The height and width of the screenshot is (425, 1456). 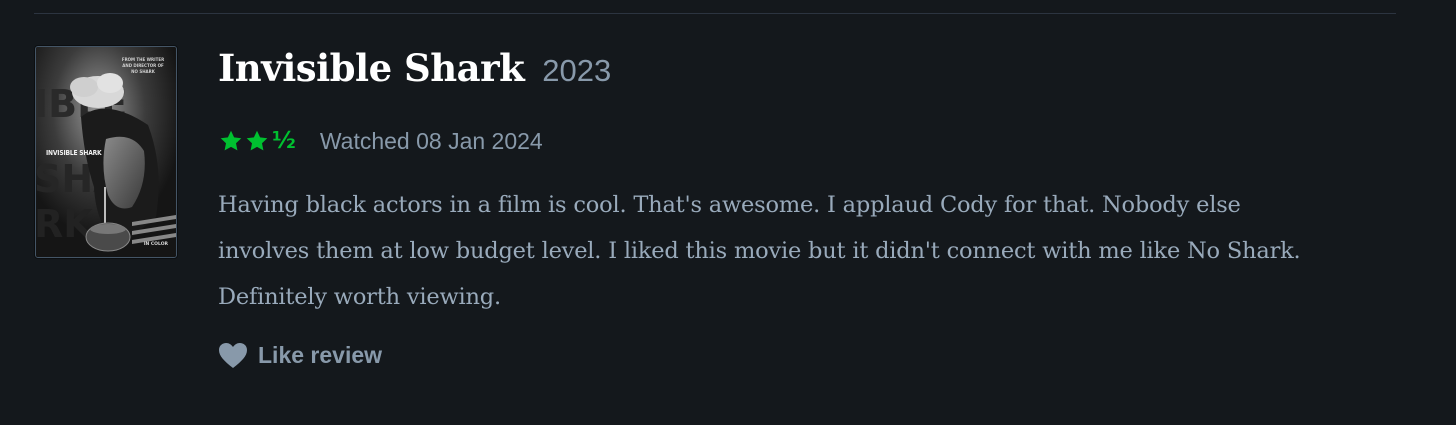 I want to click on star-rating: ½, so click(x=257, y=141).